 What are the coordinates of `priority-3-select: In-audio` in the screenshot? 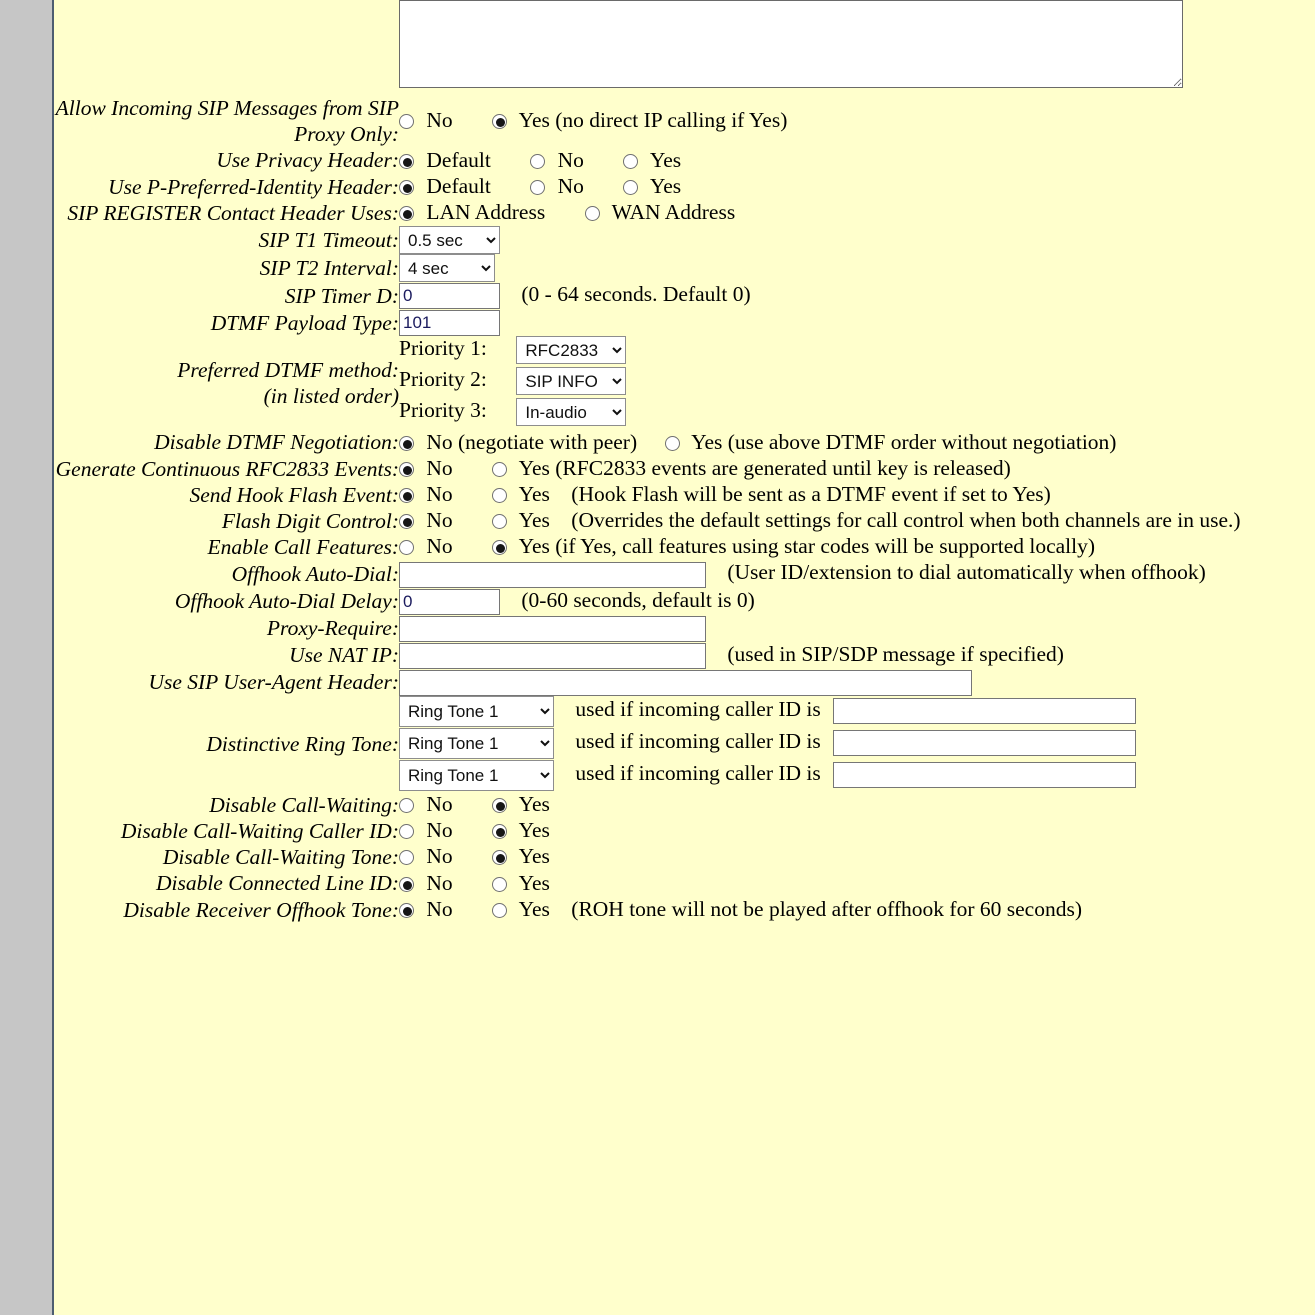 It's located at (571, 412).